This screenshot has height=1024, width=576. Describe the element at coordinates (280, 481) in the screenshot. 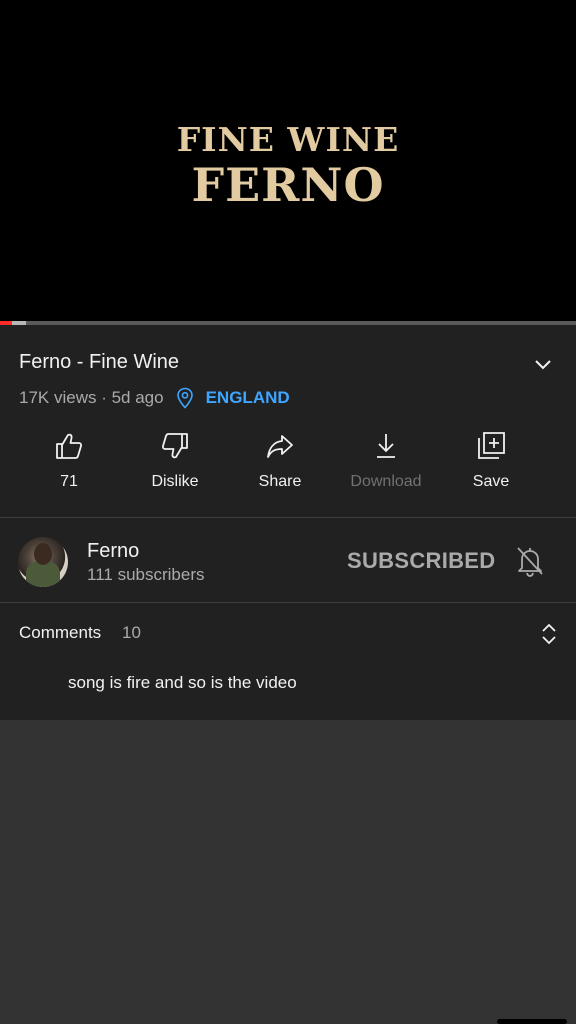

I see `share-label: Share` at that location.